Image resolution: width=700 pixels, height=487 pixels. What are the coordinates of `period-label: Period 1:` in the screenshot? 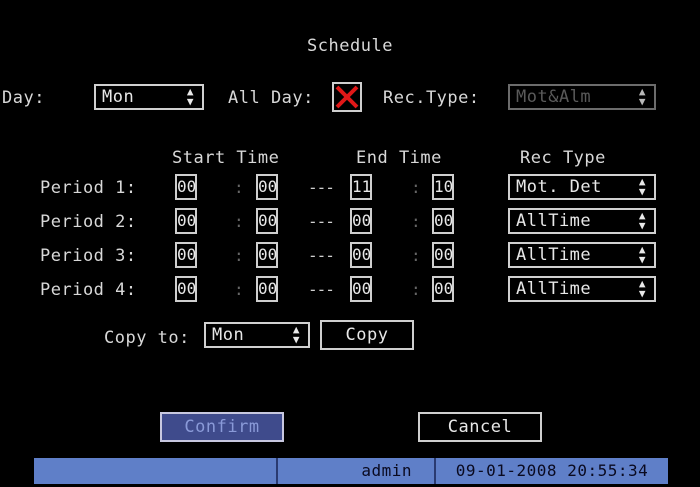 It's located at (88, 188).